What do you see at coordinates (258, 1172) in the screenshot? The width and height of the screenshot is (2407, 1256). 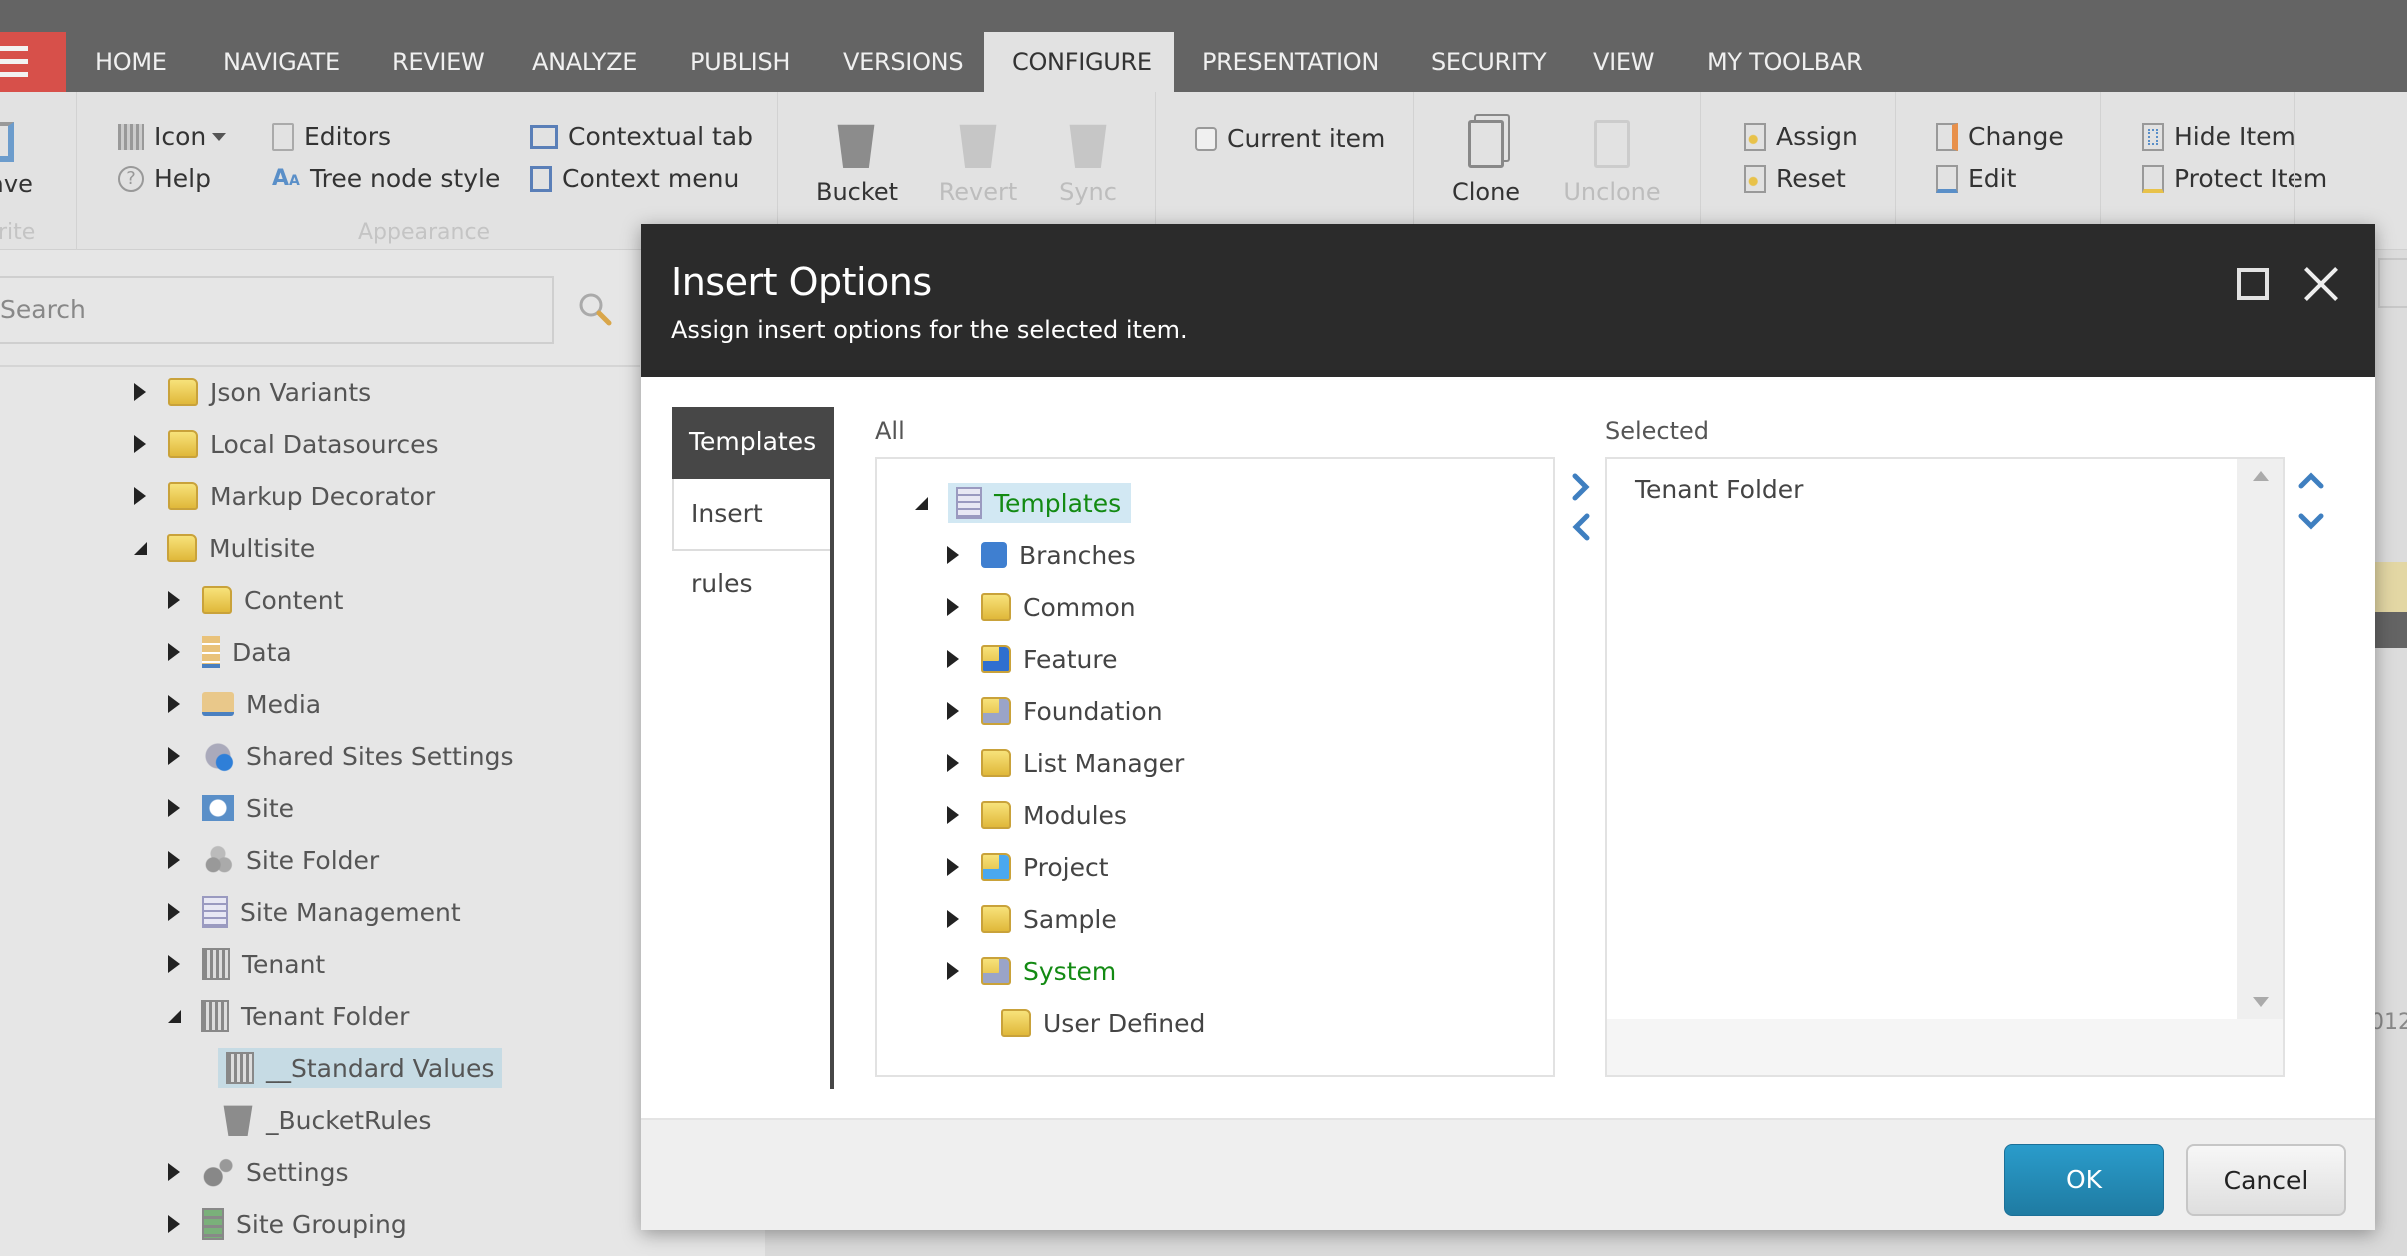 I see `tree-item: Settings` at bounding box center [258, 1172].